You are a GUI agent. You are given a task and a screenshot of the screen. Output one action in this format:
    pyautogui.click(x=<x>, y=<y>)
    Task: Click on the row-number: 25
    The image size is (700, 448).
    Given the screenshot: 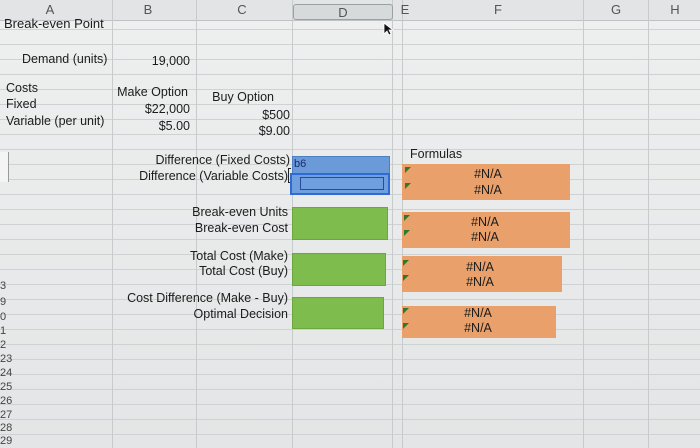 What is the action you would take?
    pyautogui.click(x=9, y=387)
    